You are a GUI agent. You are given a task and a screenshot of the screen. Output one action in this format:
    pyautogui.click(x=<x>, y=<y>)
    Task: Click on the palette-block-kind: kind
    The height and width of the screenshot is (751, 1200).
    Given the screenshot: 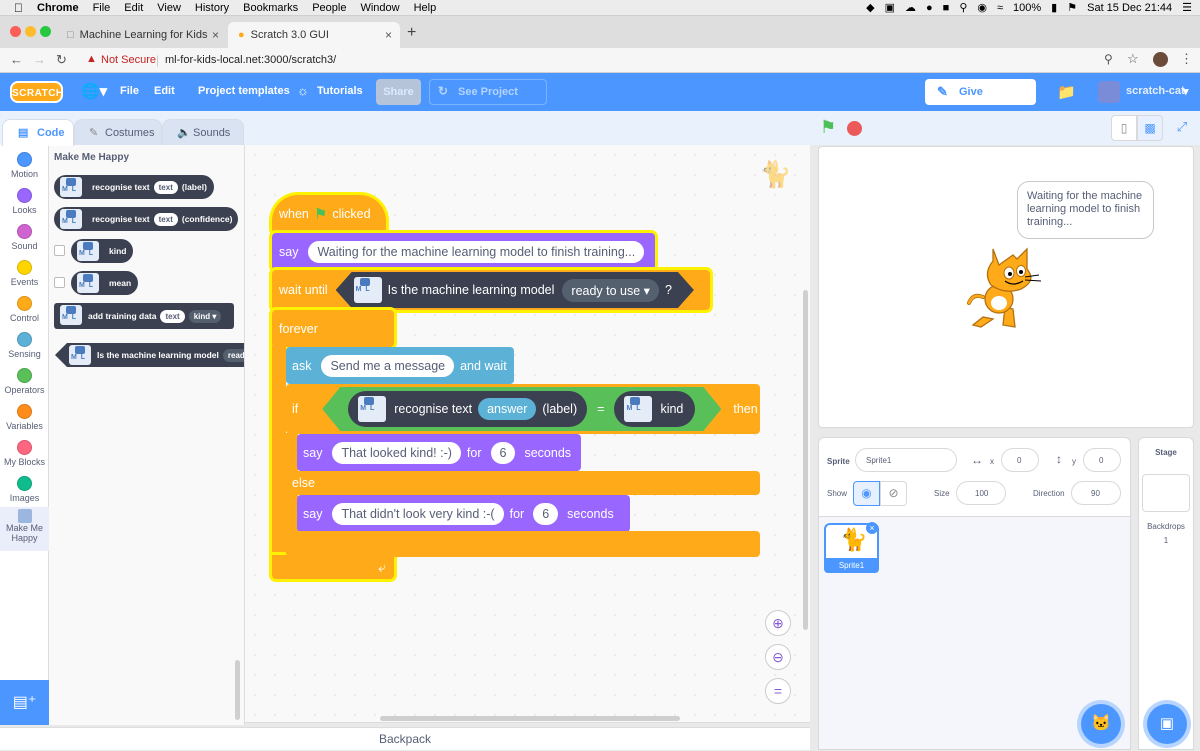 What is the action you would take?
    pyautogui.click(x=102, y=251)
    